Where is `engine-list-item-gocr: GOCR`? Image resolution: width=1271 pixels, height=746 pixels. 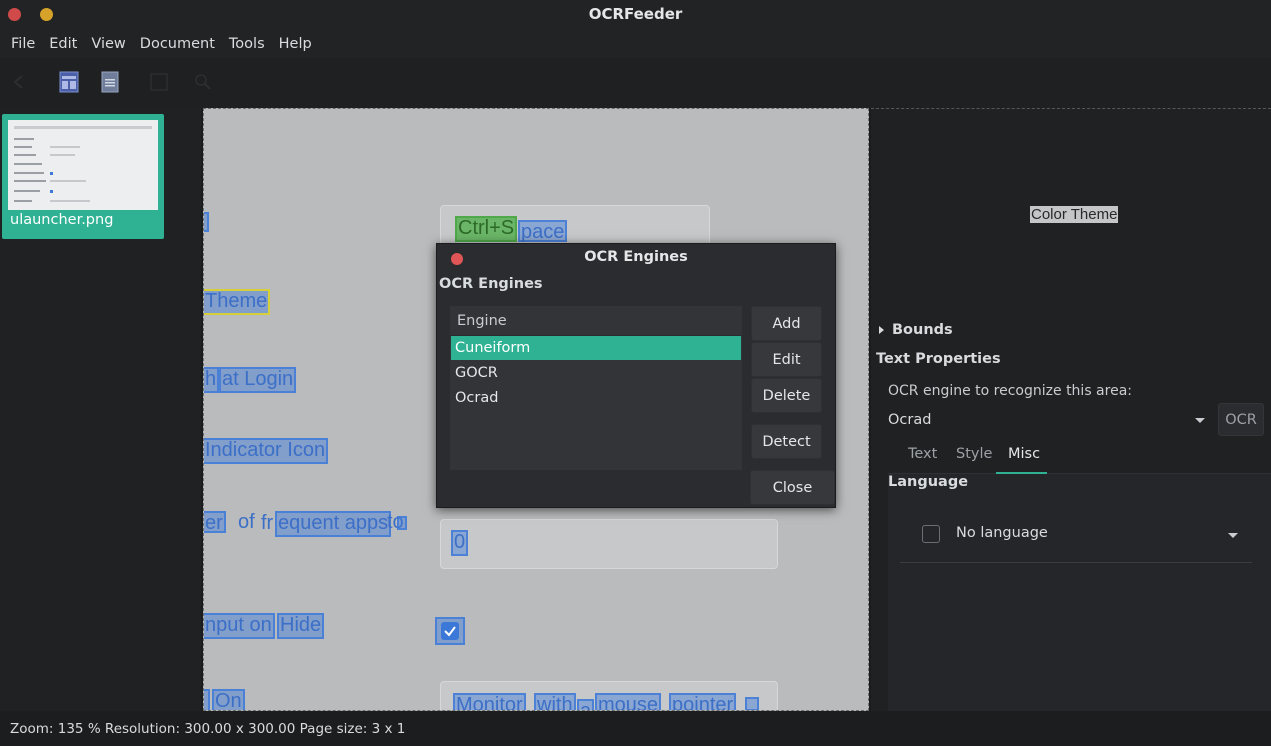
engine-list-item-gocr: GOCR is located at coordinates (596, 373).